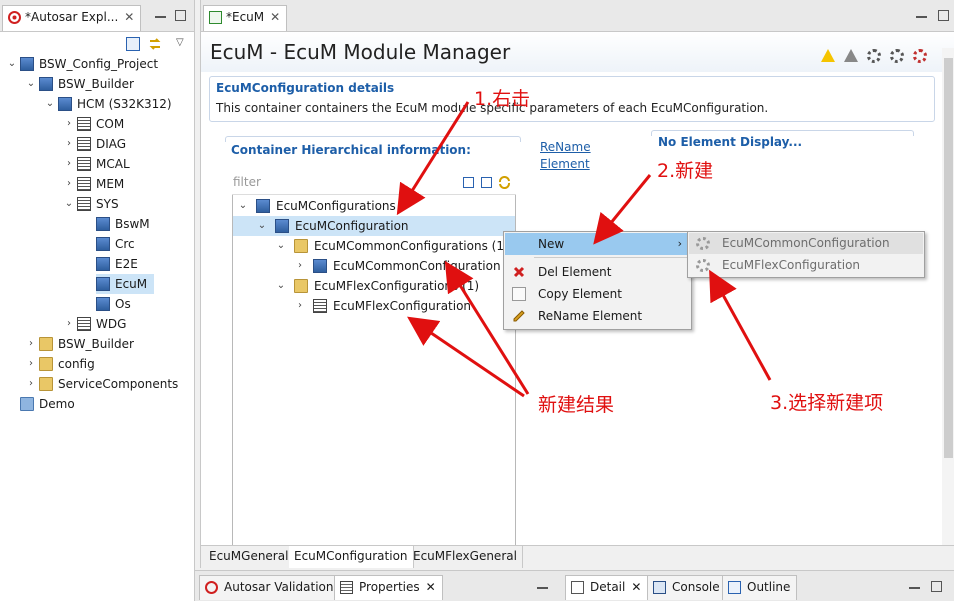 Image resolution: width=954 pixels, height=601 pixels. Describe the element at coordinates (760, 587) in the screenshot. I see `tab-outline: Outline` at that location.